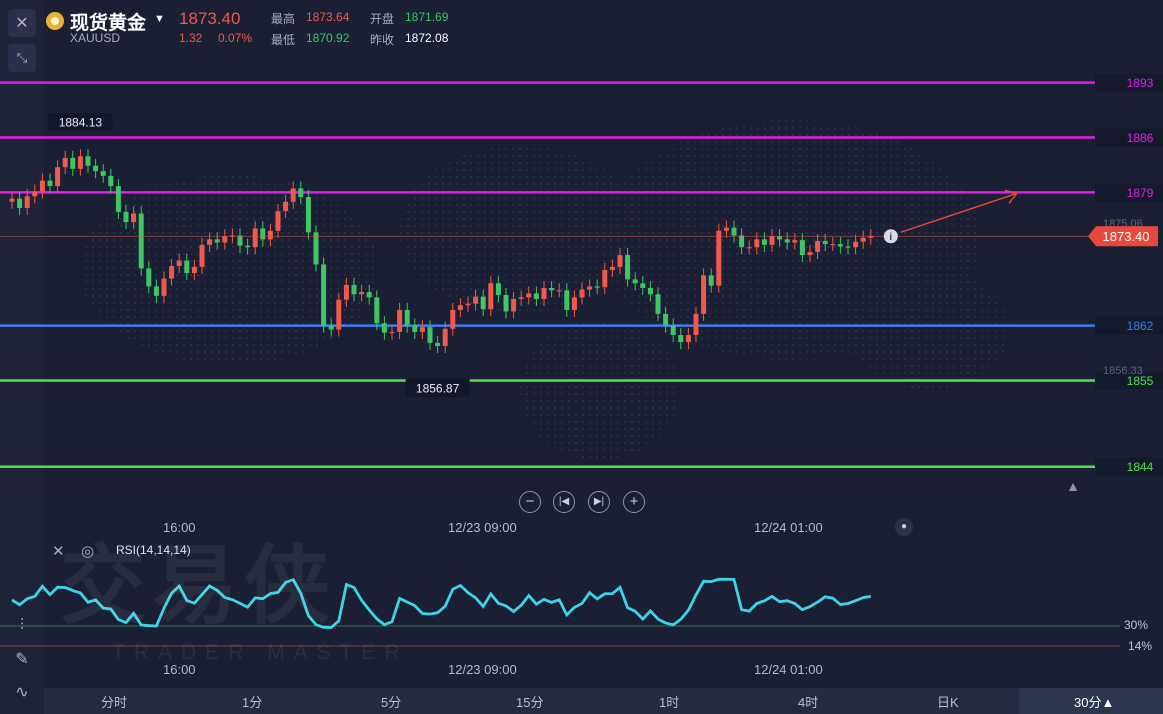  Describe the element at coordinates (1123, 224) in the screenshot. I see `y-tick-label: 1875.06` at that location.